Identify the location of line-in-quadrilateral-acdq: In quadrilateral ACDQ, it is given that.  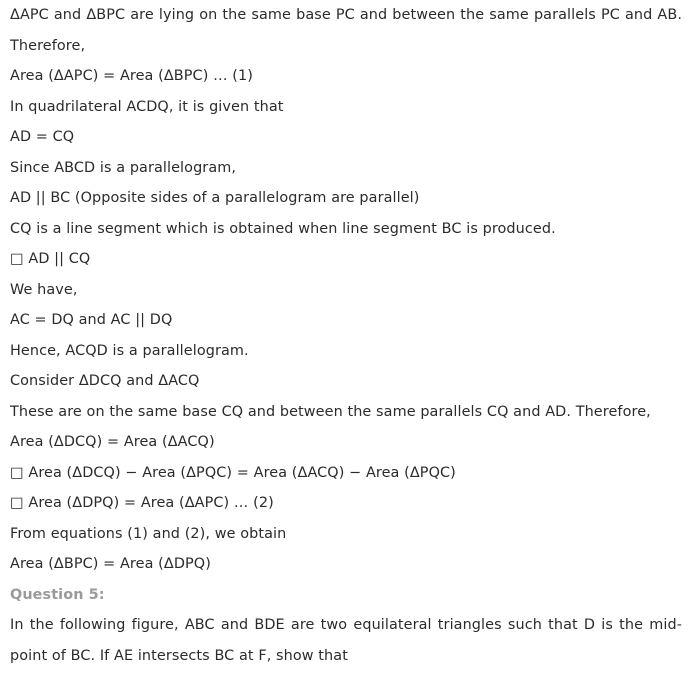
(147, 106).